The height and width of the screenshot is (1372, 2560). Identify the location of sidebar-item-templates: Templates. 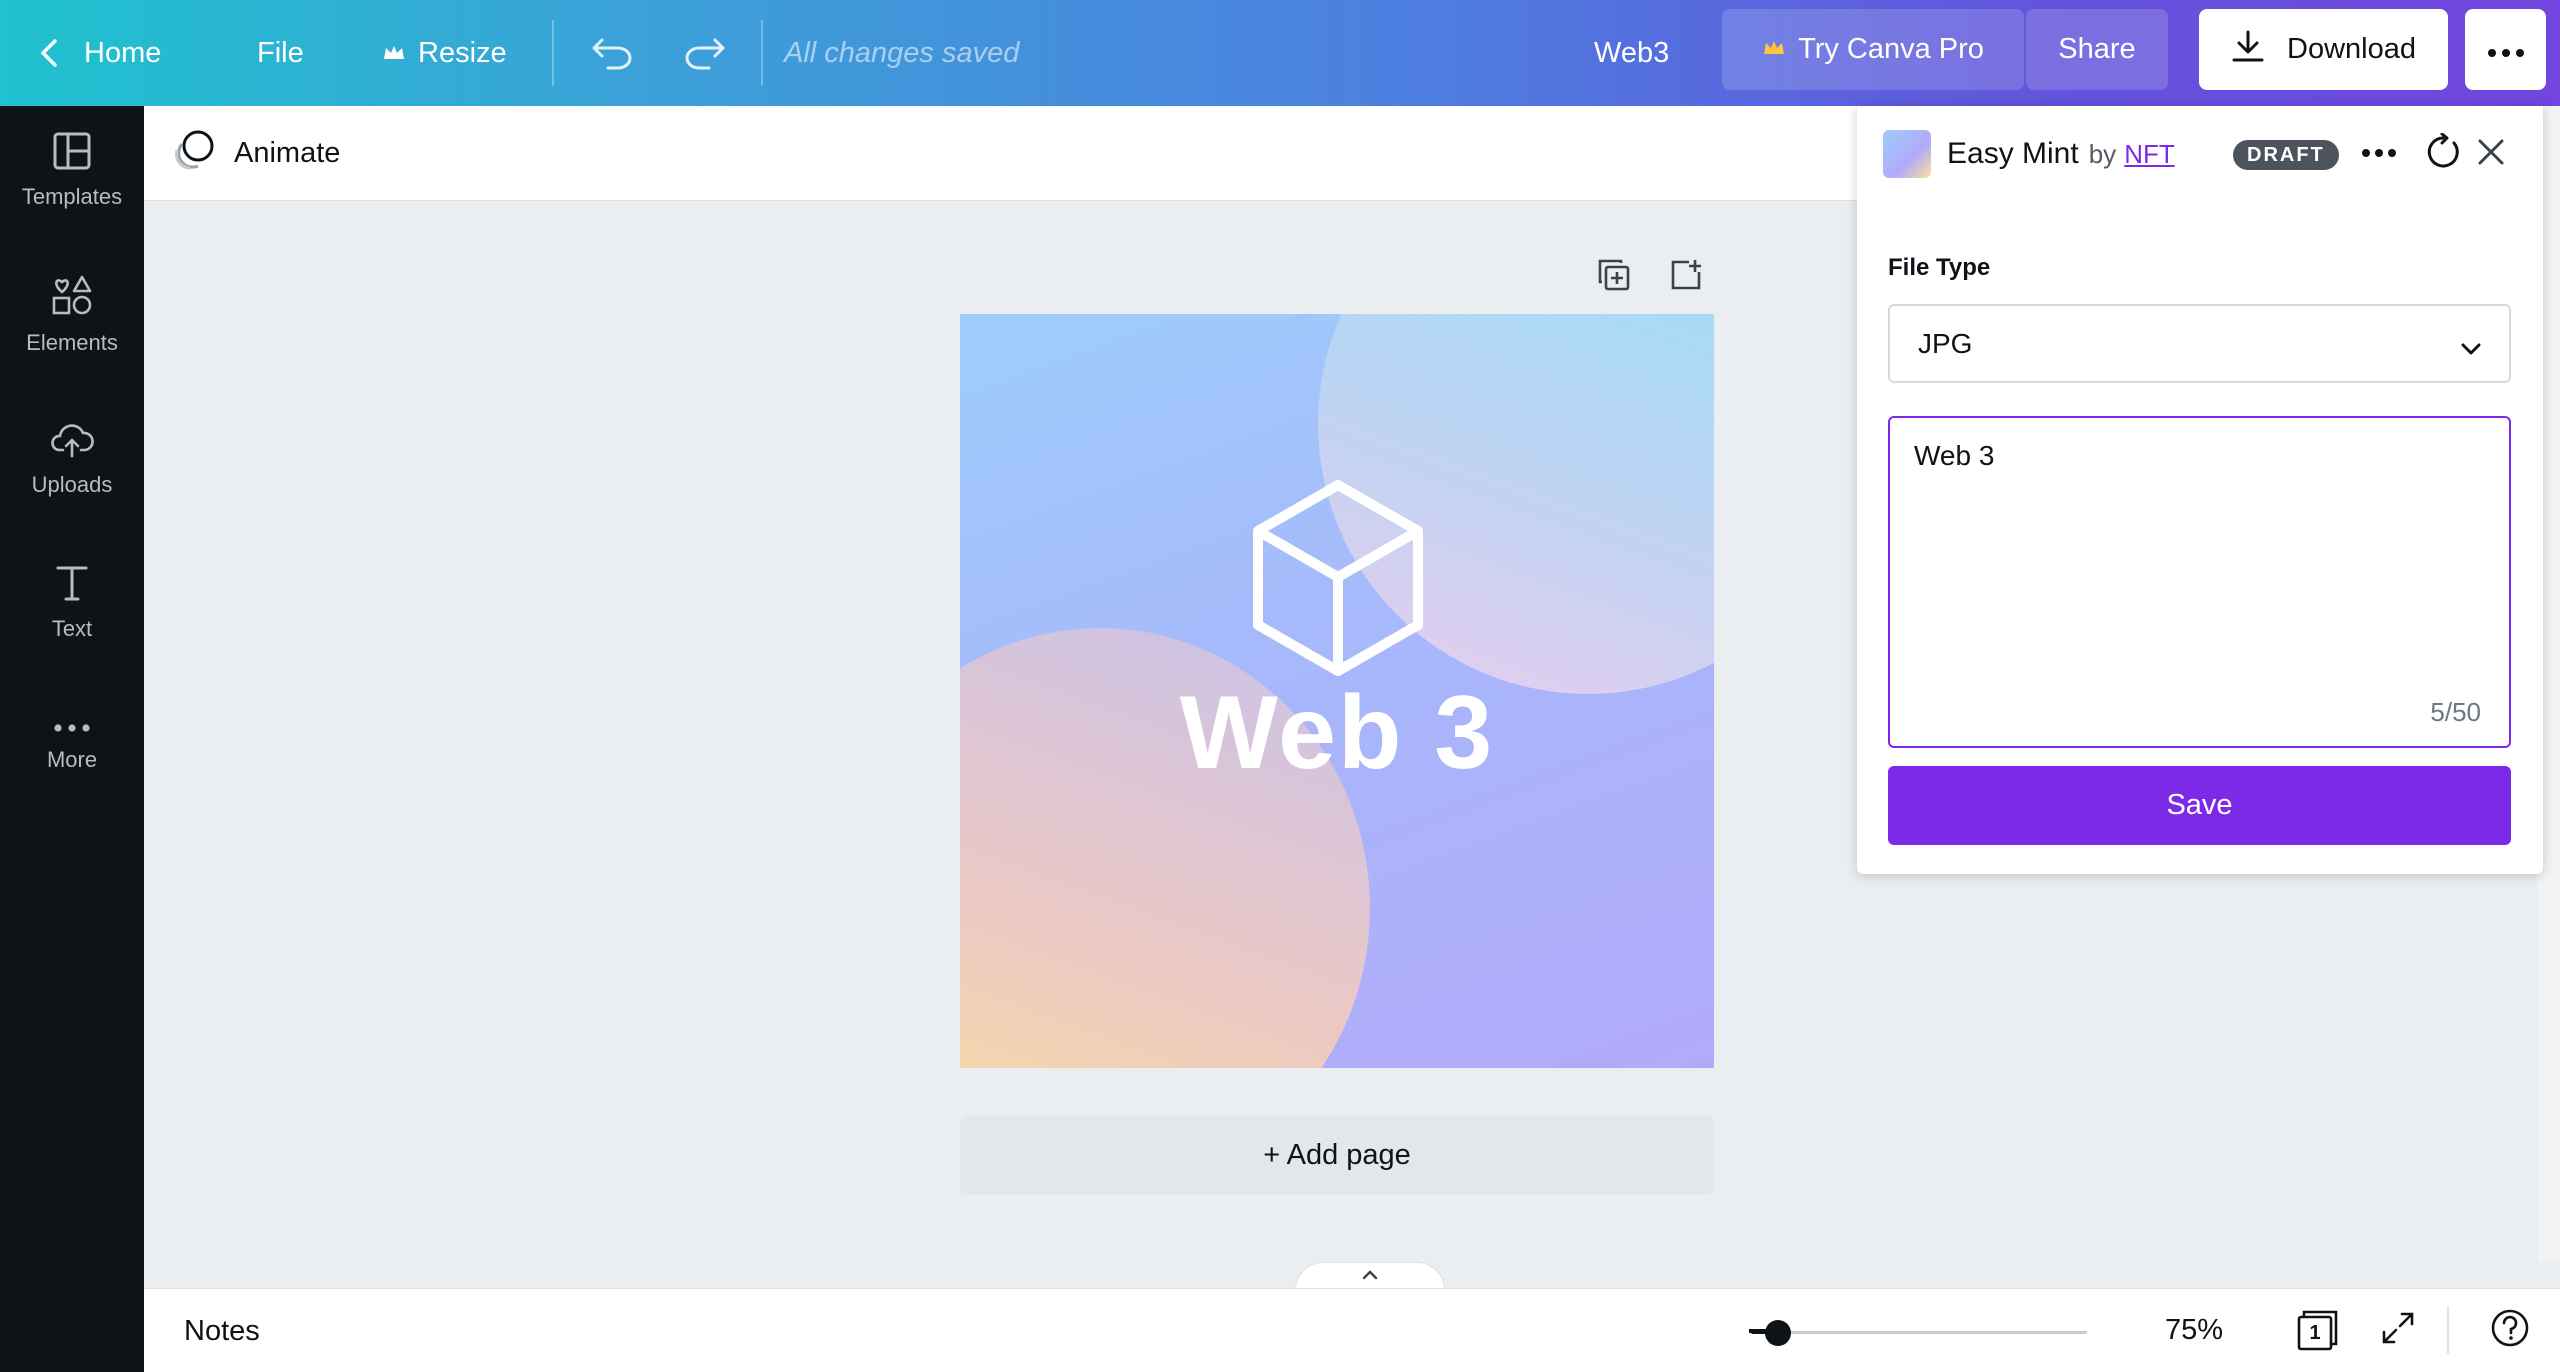
(72, 171).